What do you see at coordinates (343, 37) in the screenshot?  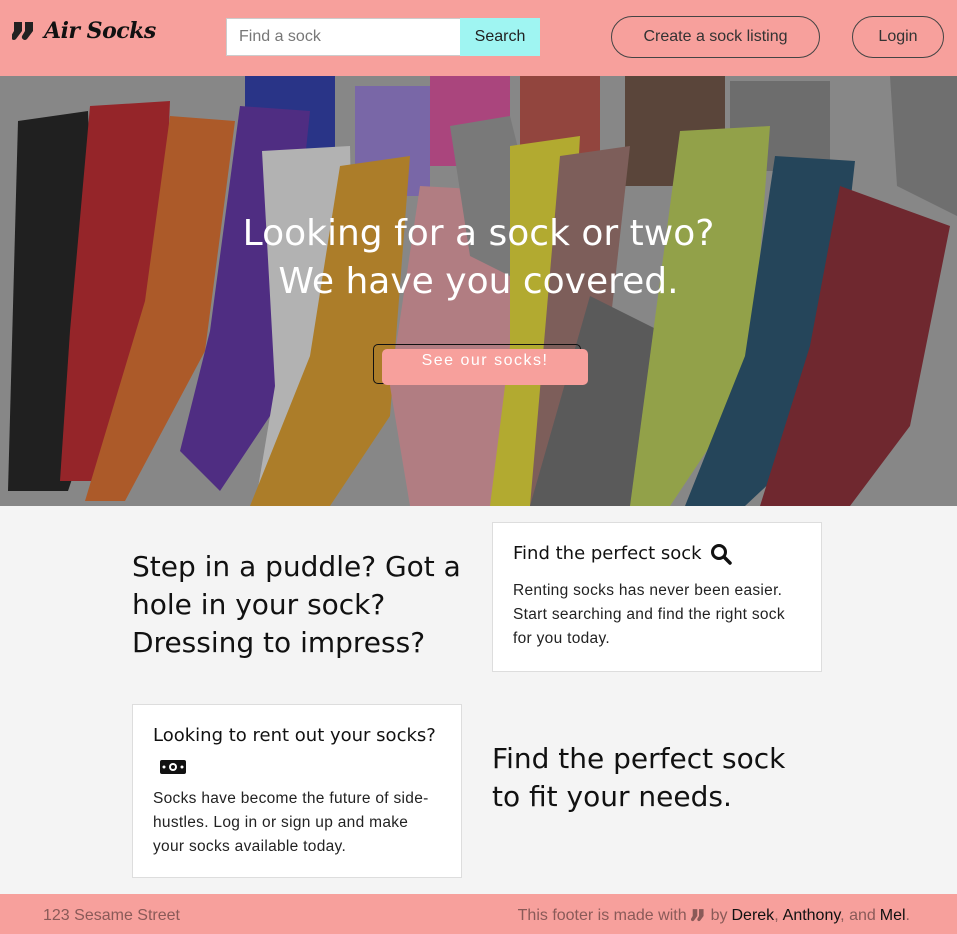 I see `search-input` at bounding box center [343, 37].